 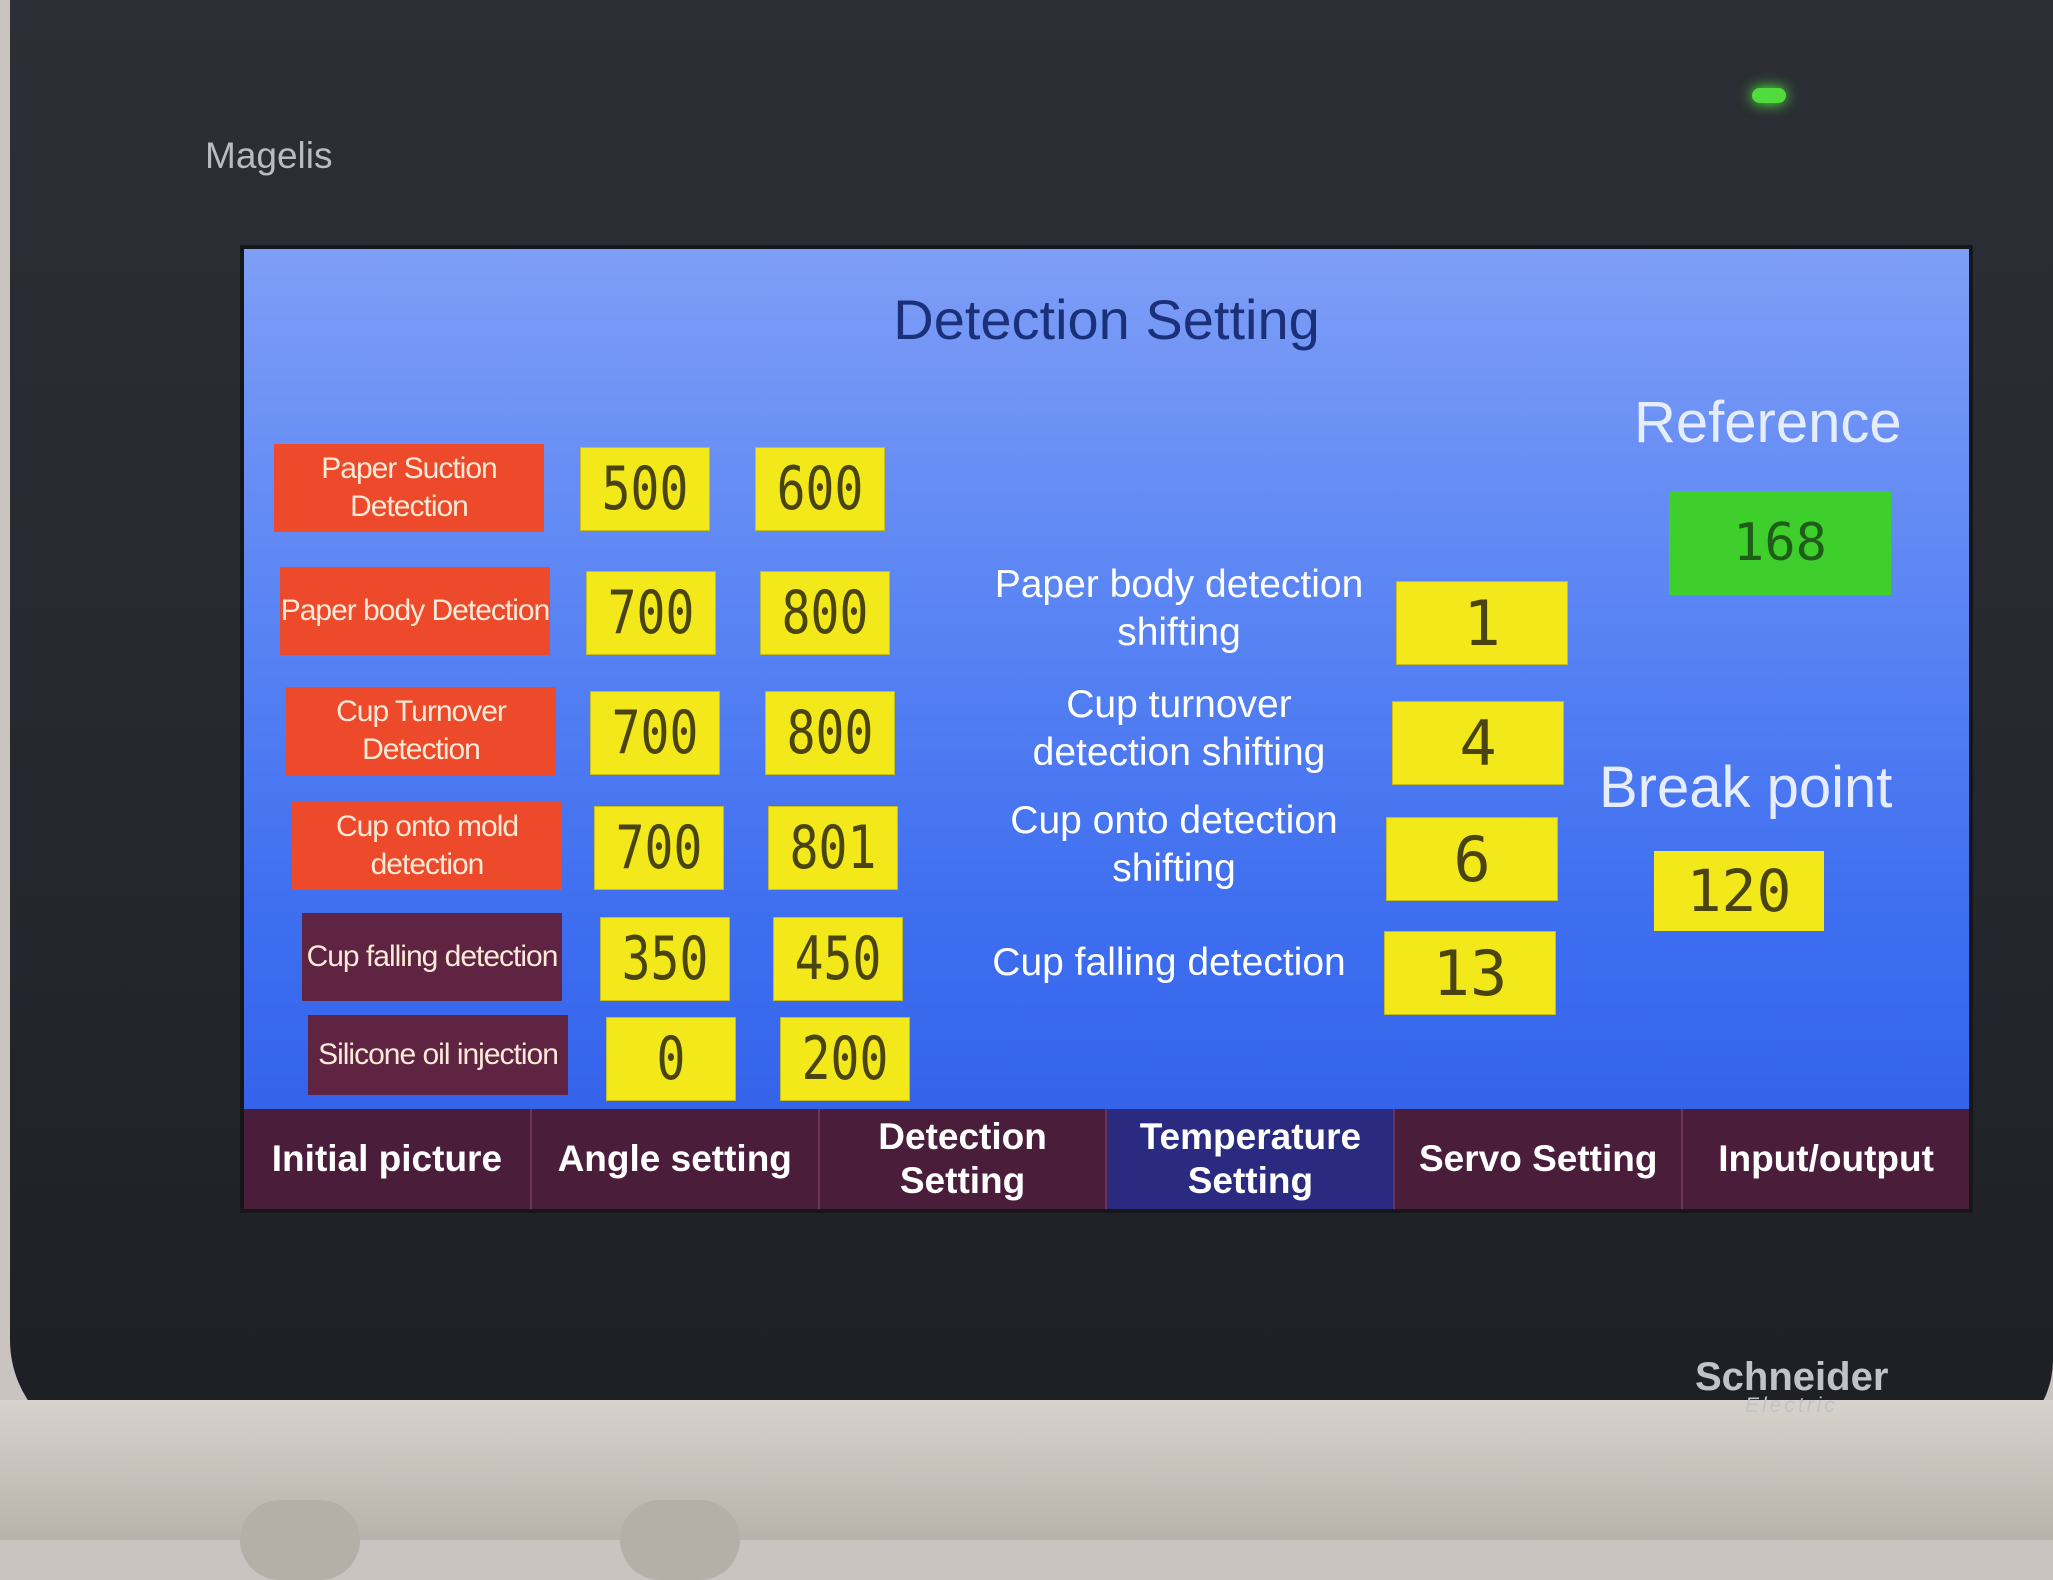 What do you see at coordinates (409, 488) in the screenshot?
I see `row-label-paper-suction: Paper Suction Detection` at bounding box center [409, 488].